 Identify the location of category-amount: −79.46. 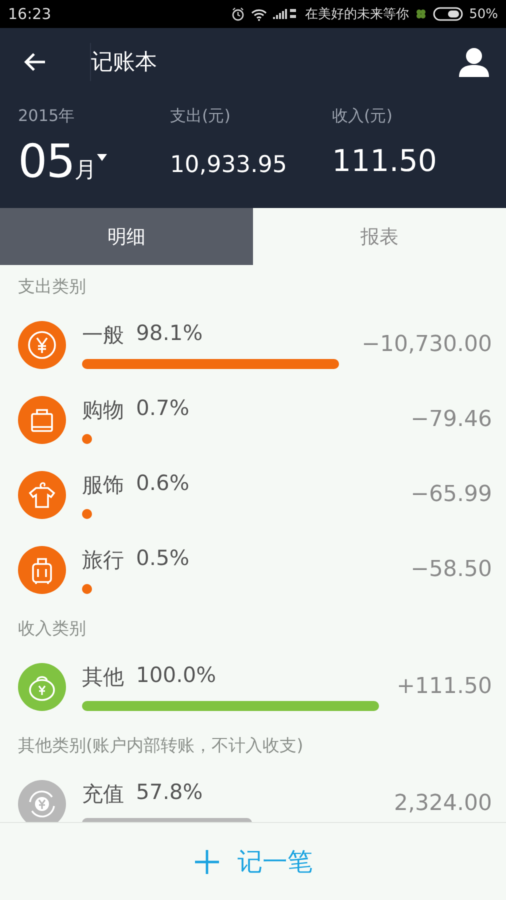
(451, 419).